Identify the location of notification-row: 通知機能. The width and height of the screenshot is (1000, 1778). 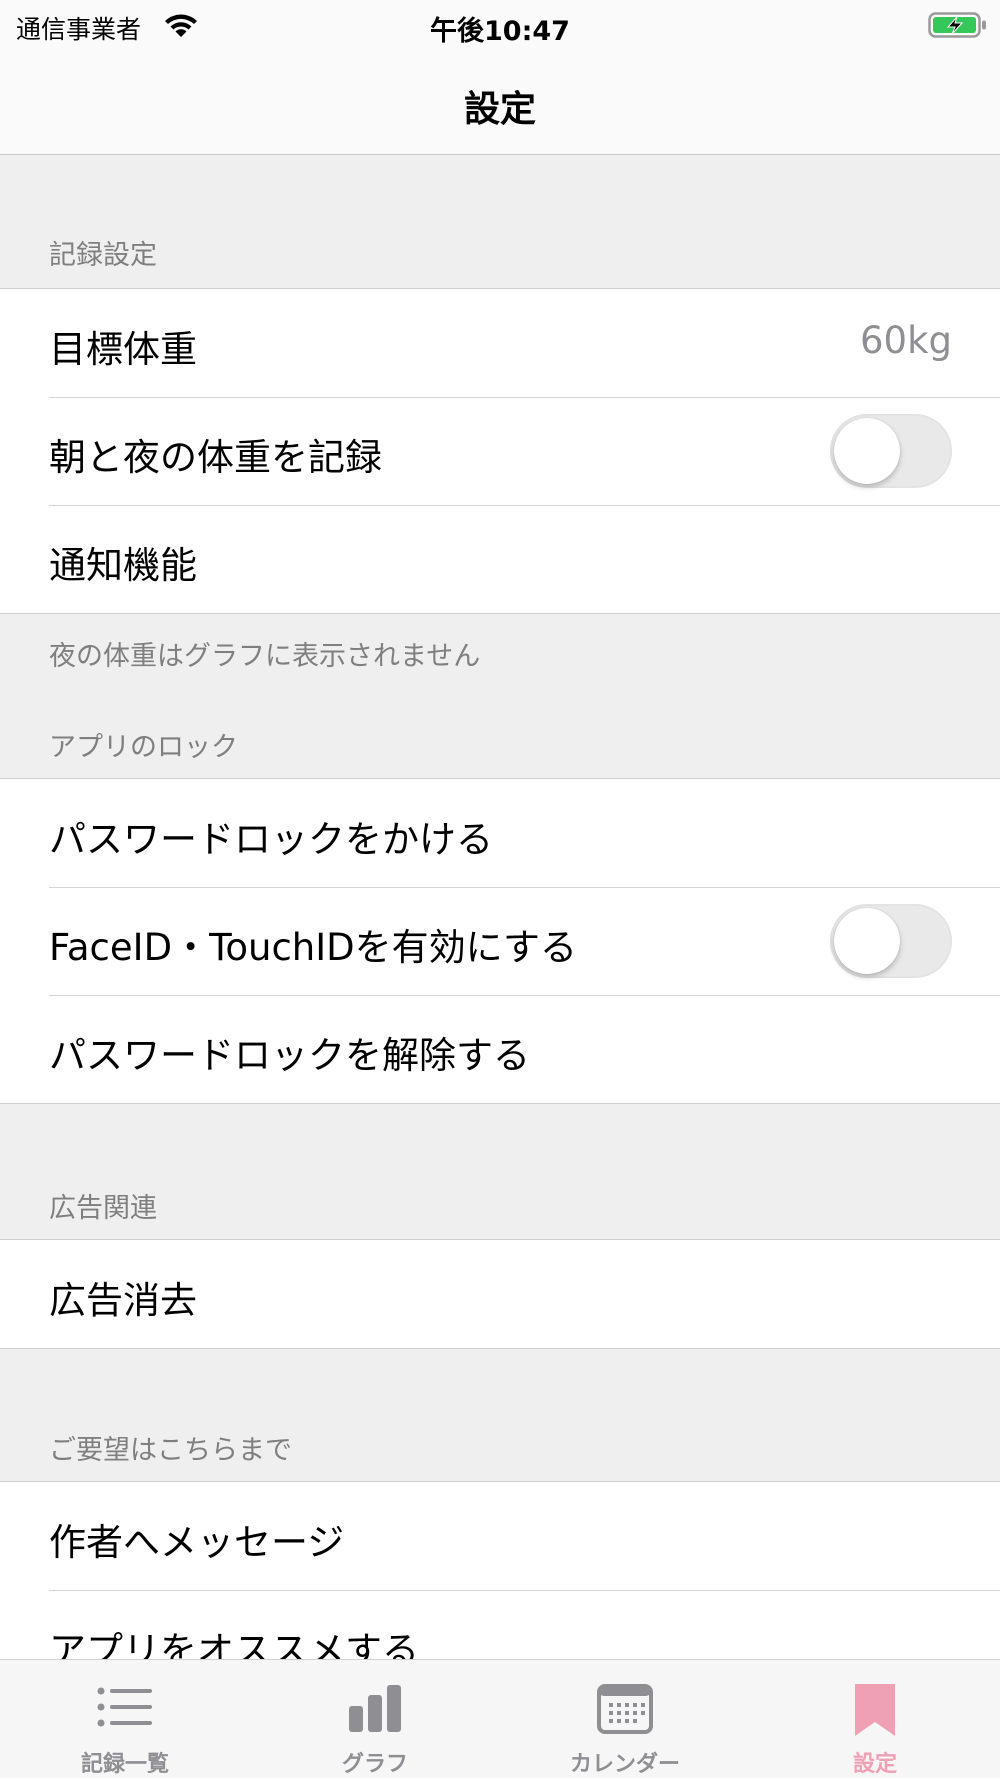
(500, 559).